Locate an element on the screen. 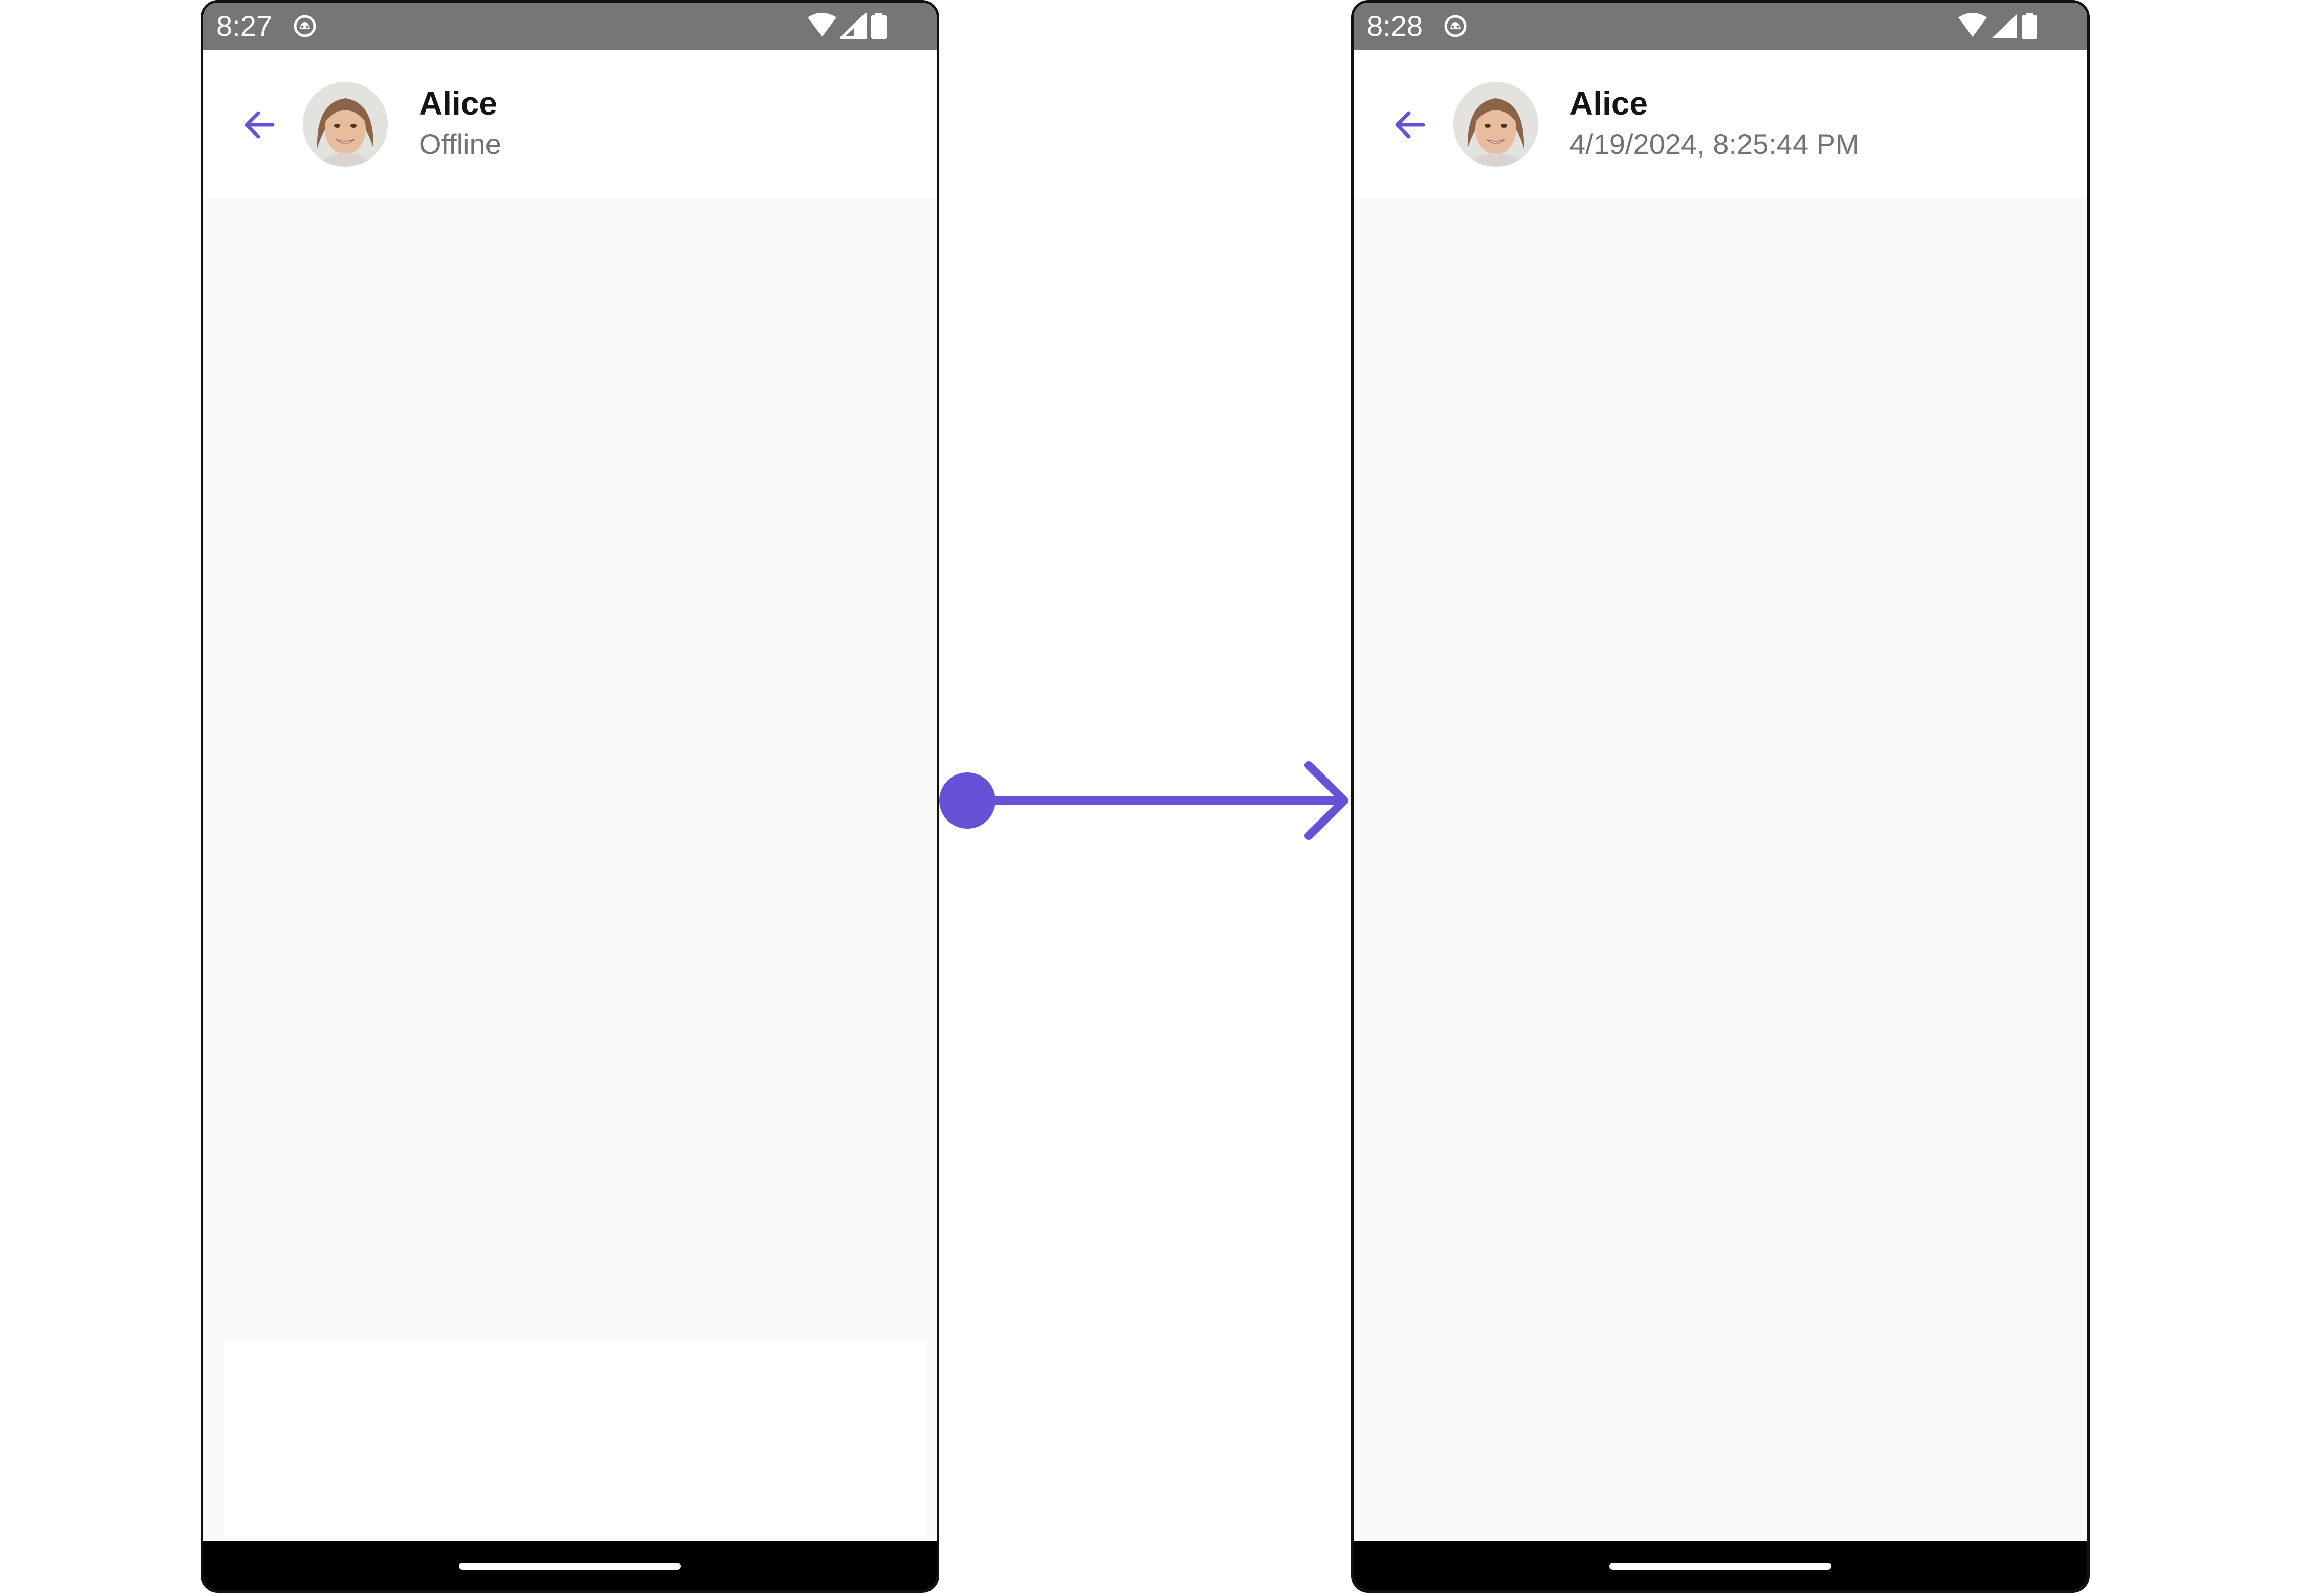  chat-header: Alice 4/19/2024, 8:25:44 PM is located at coordinates (1720, 124).